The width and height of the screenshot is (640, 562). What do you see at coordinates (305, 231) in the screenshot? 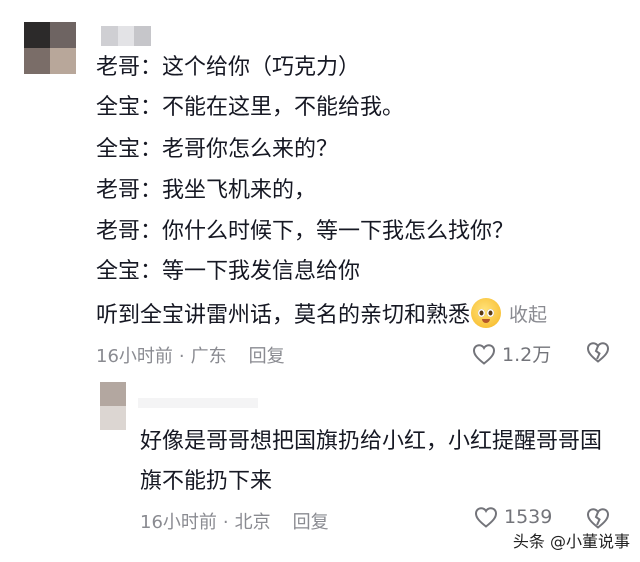
I see `comment-line: 老哥：你什么时候下，等一下我怎么找你？` at bounding box center [305, 231].